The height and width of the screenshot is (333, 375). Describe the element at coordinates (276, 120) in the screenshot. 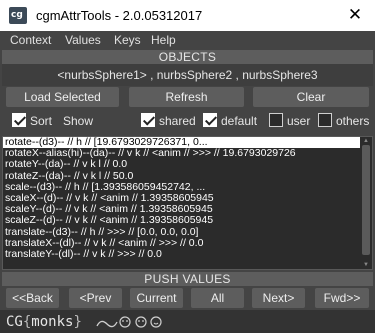

I see `user-checkbox` at that location.